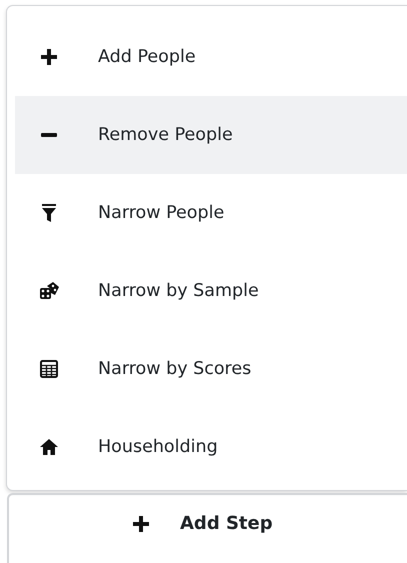 The image size is (407, 563). Describe the element at coordinates (201, 523) in the screenshot. I see `add-step-button: Add Step` at that location.